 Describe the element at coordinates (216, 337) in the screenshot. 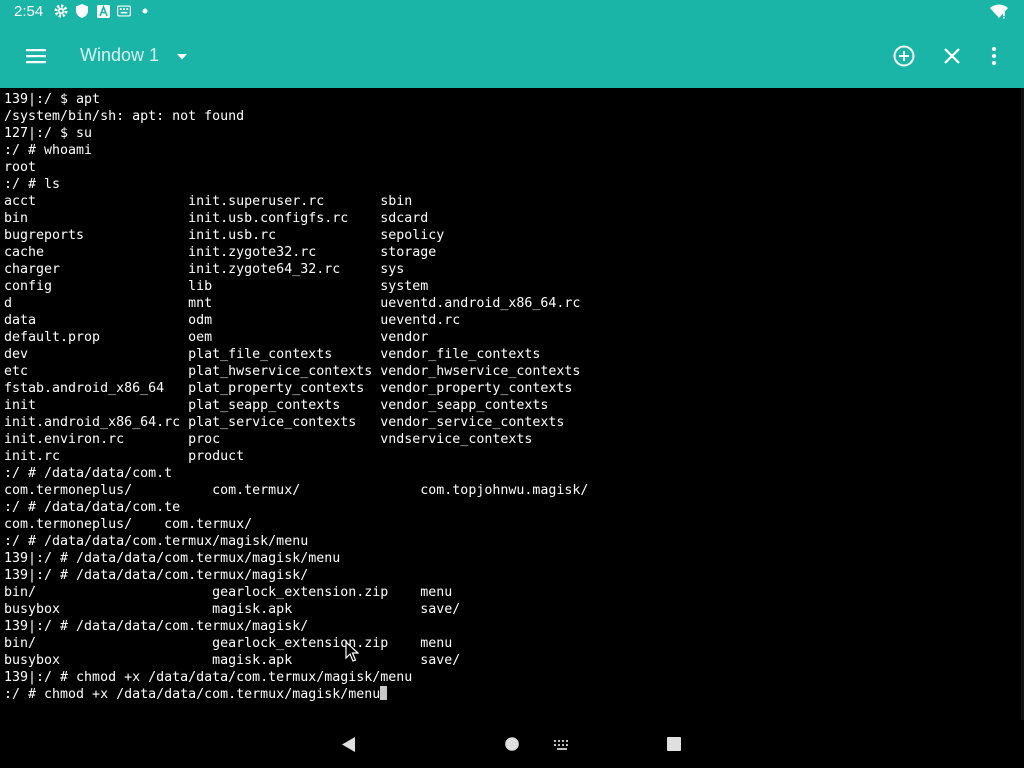

I see `terminal-line: default.prop oem vendor` at that location.